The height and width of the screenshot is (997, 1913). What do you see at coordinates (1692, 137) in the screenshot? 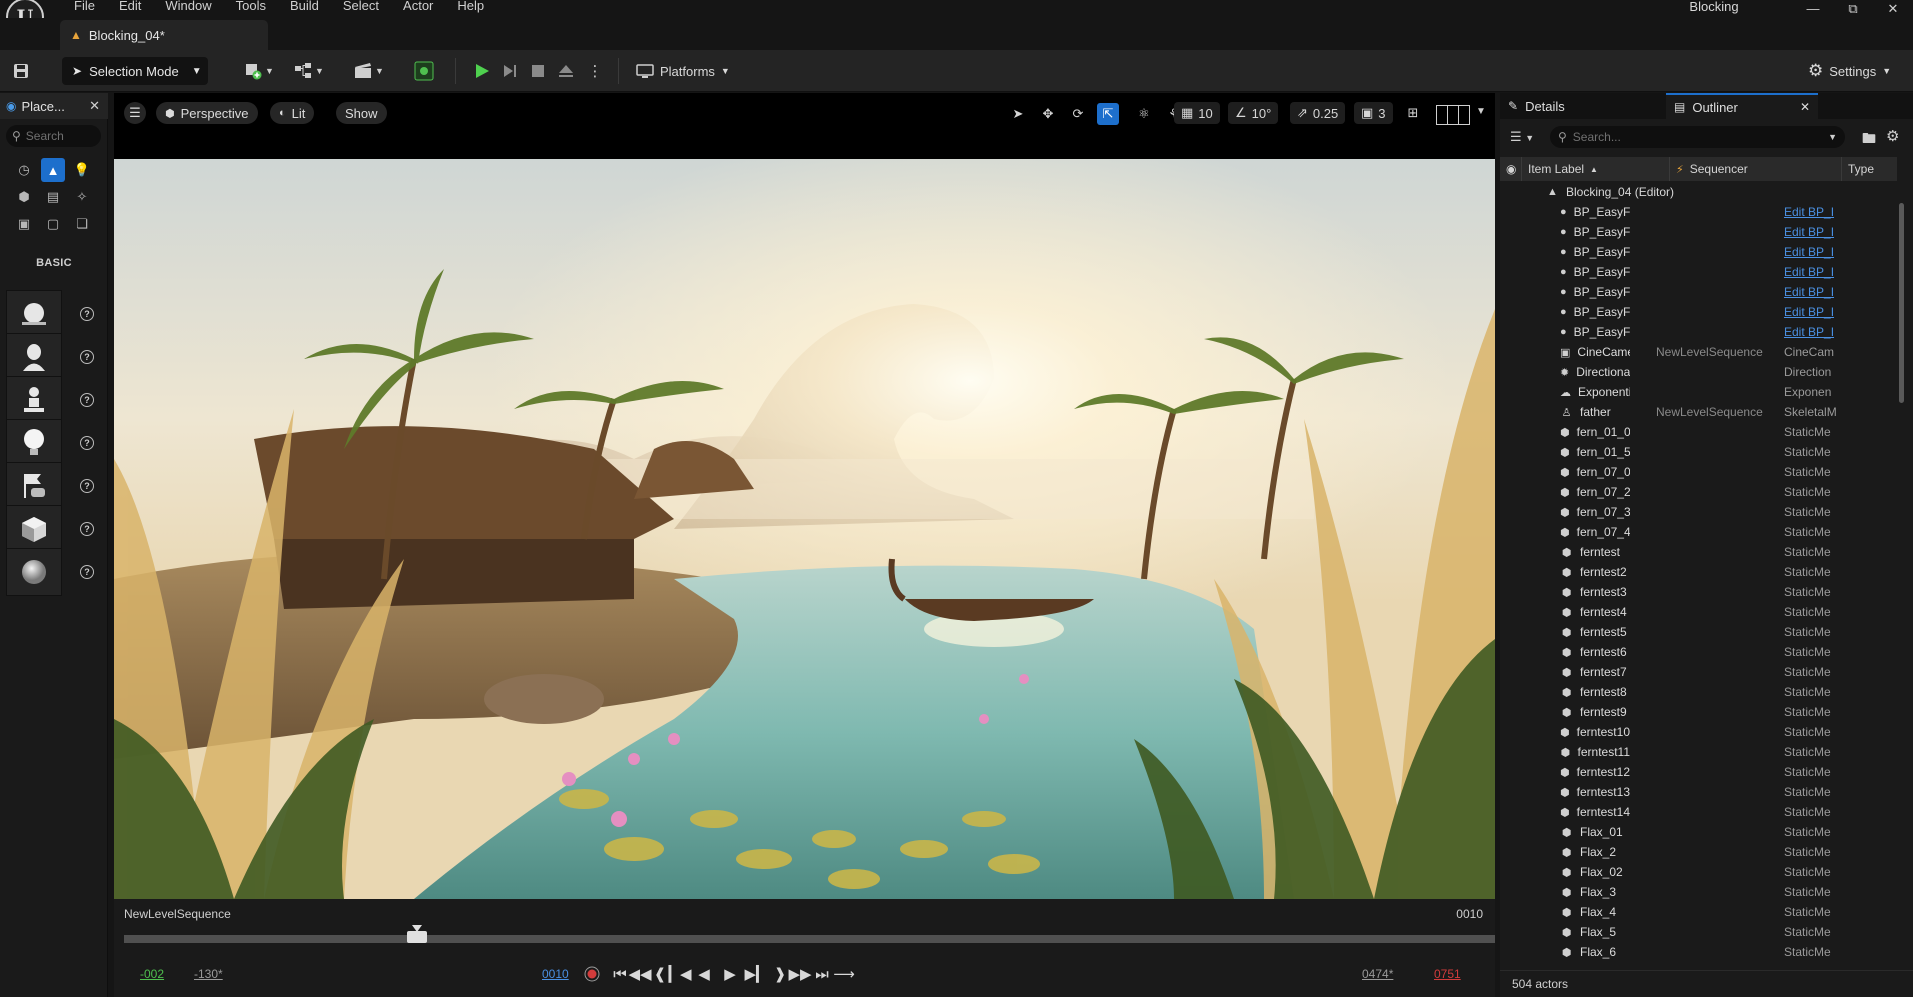
I see `outliner-search-input` at bounding box center [1692, 137].